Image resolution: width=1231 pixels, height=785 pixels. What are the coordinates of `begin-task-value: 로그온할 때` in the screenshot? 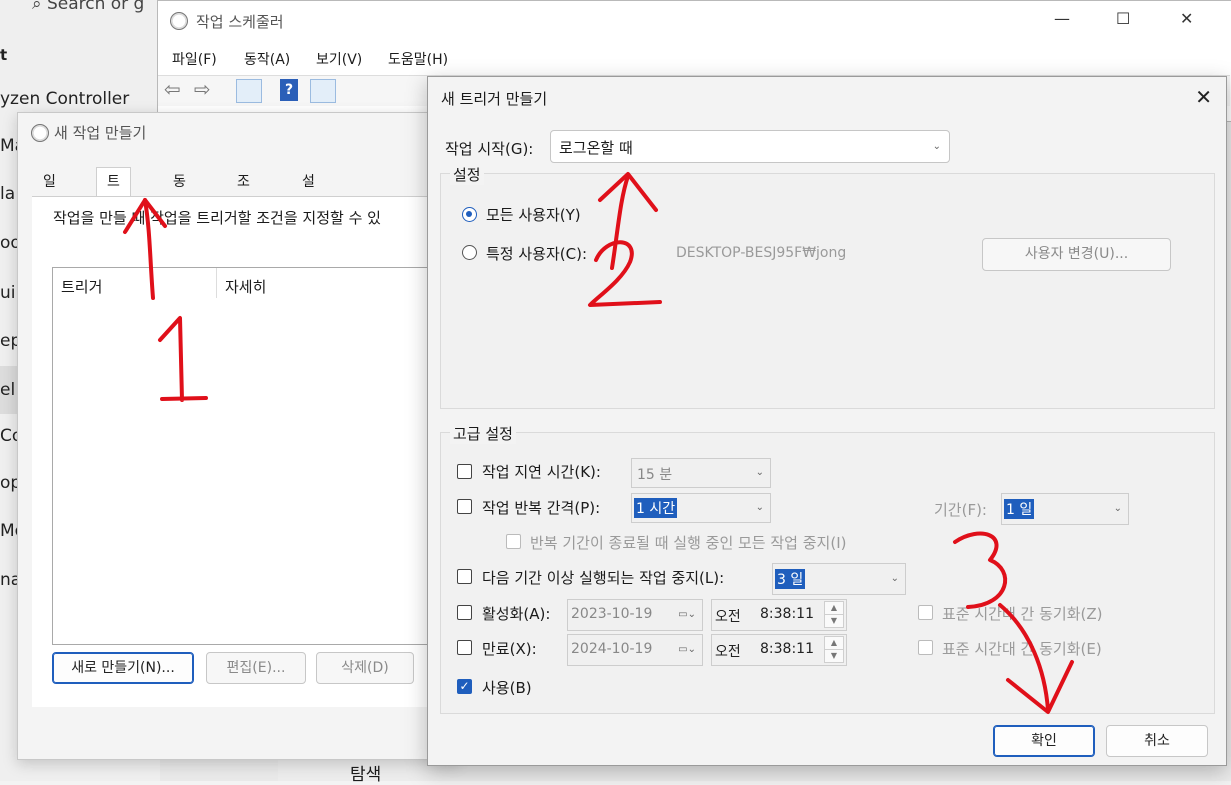 It's located at (596, 148).